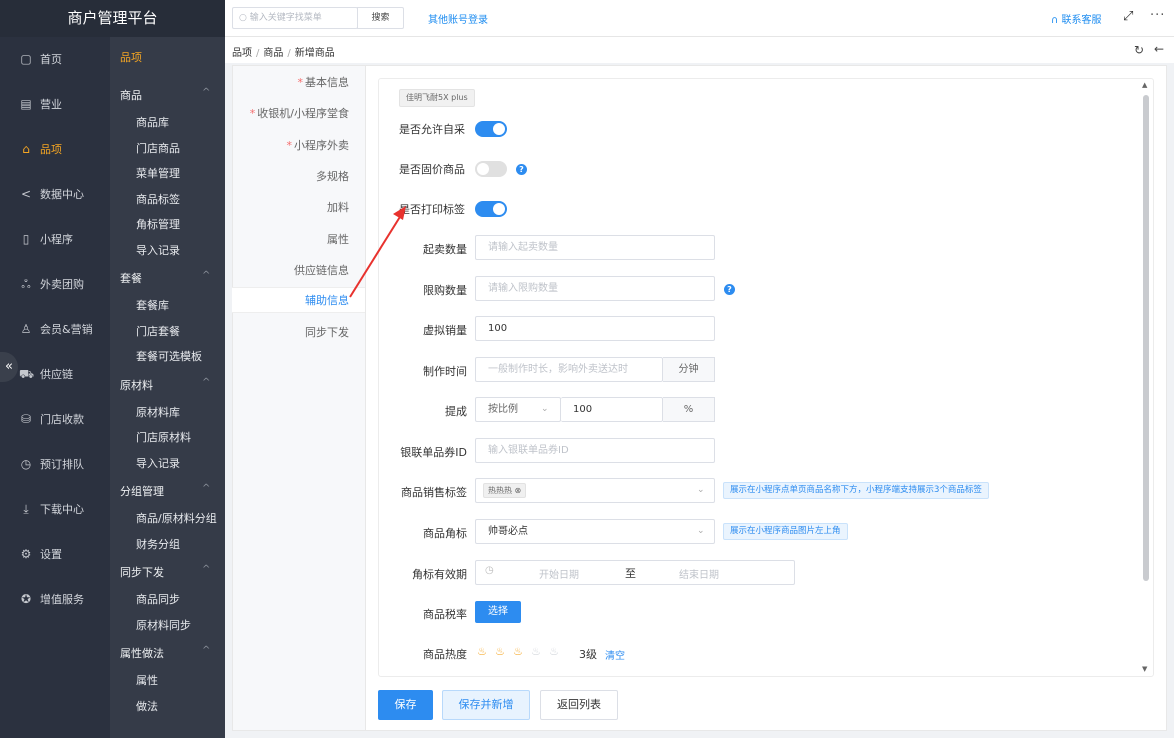  Describe the element at coordinates (51, 149) in the screenshot. I see `nav-item-label: 品项` at that location.